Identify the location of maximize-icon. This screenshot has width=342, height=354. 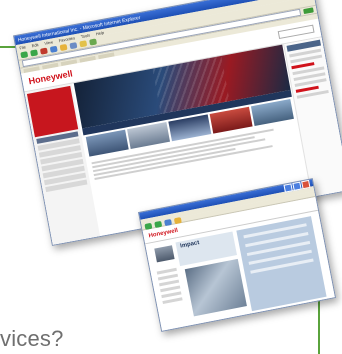
(297, 186).